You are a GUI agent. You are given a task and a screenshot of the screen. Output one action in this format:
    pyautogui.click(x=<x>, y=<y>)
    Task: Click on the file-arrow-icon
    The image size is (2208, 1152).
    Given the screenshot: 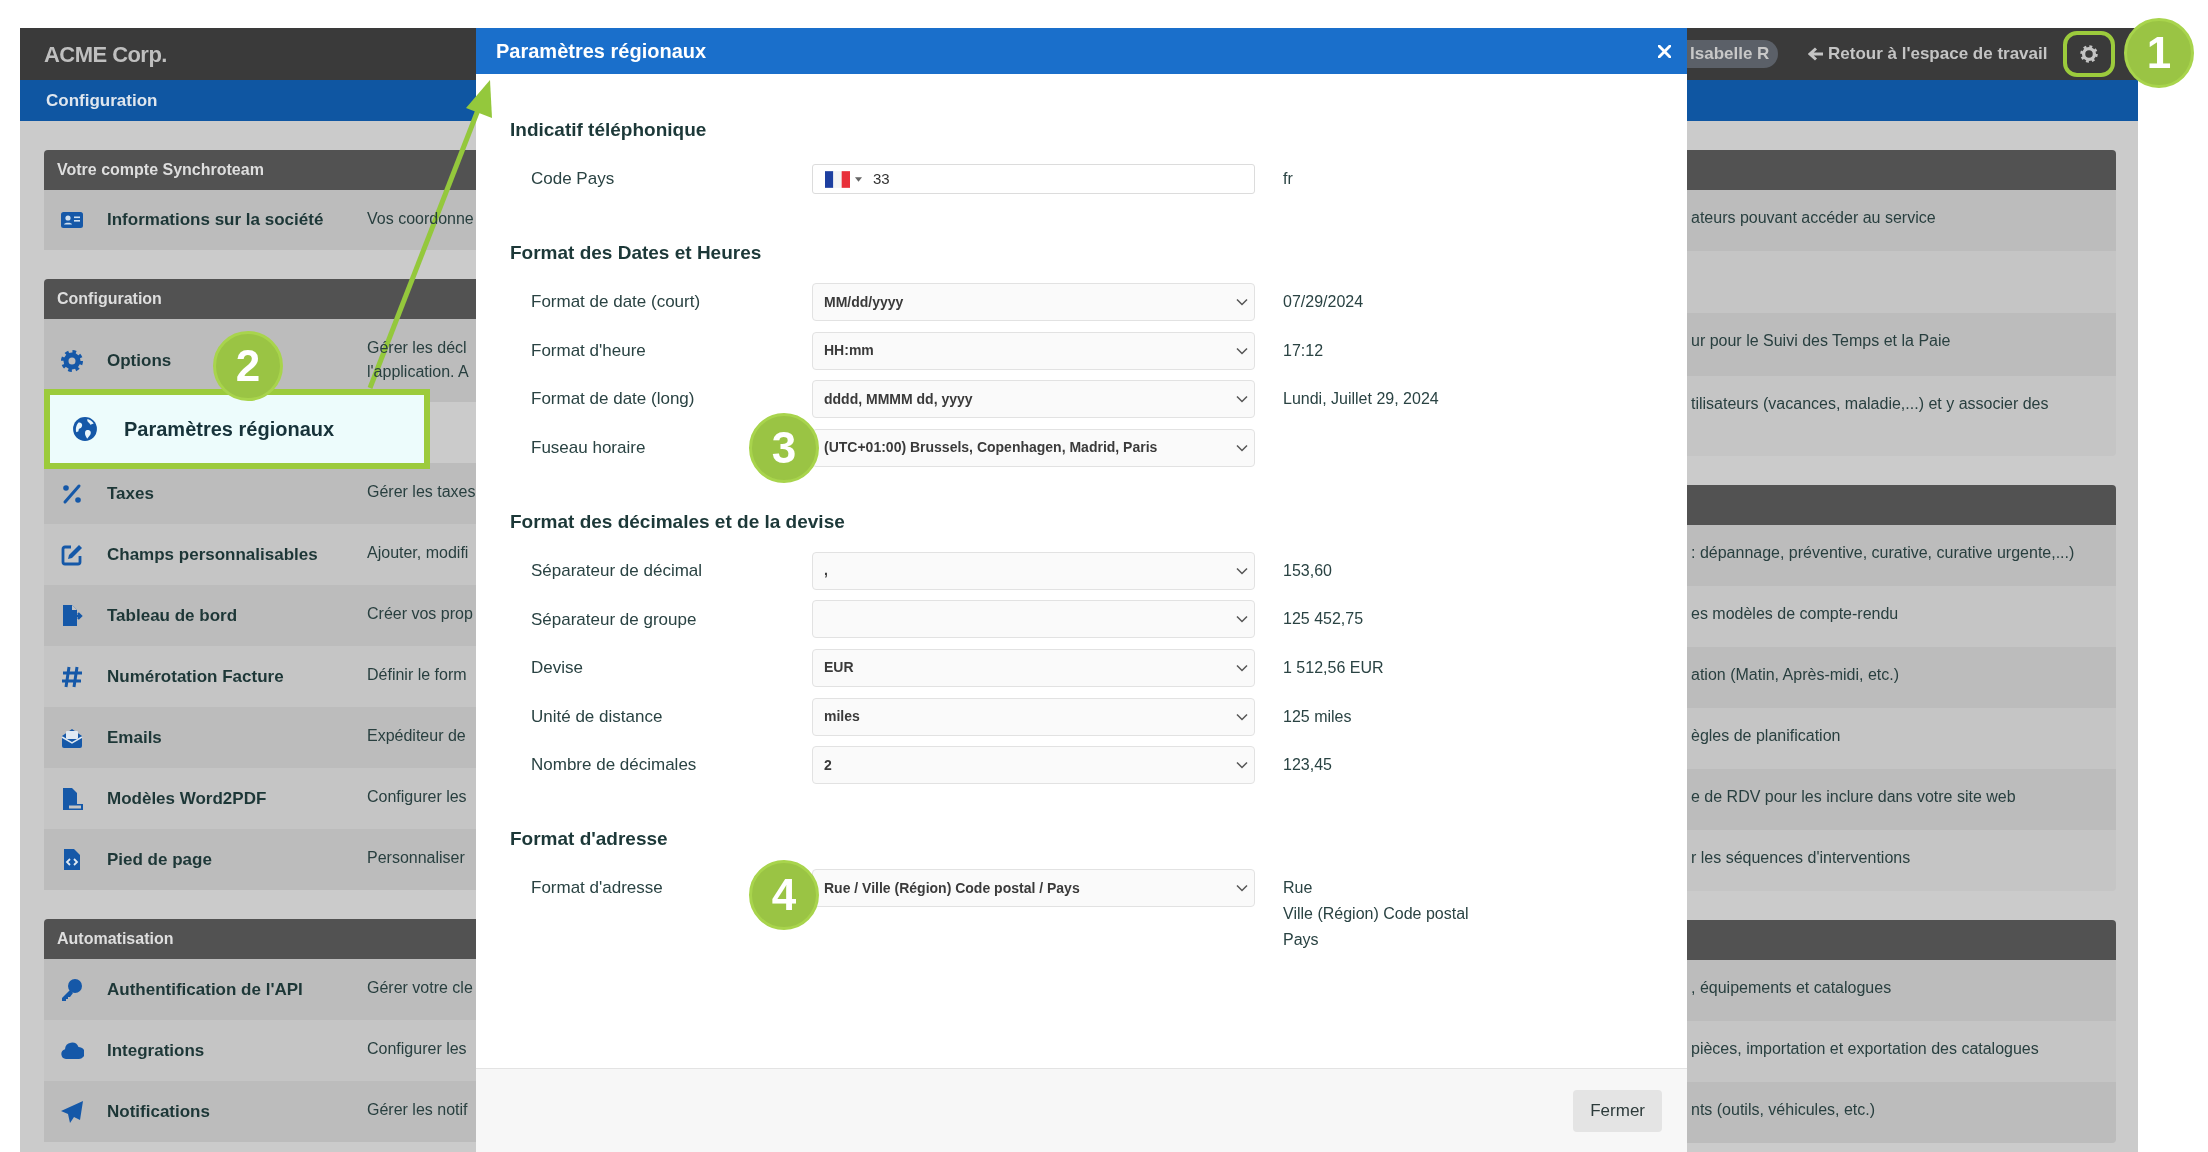 What is the action you would take?
    pyautogui.click(x=72, y=615)
    